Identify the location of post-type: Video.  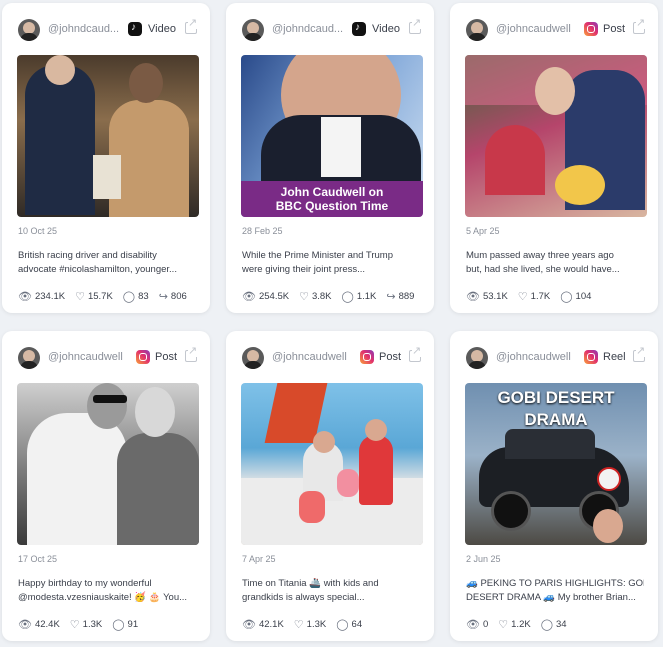
(386, 29).